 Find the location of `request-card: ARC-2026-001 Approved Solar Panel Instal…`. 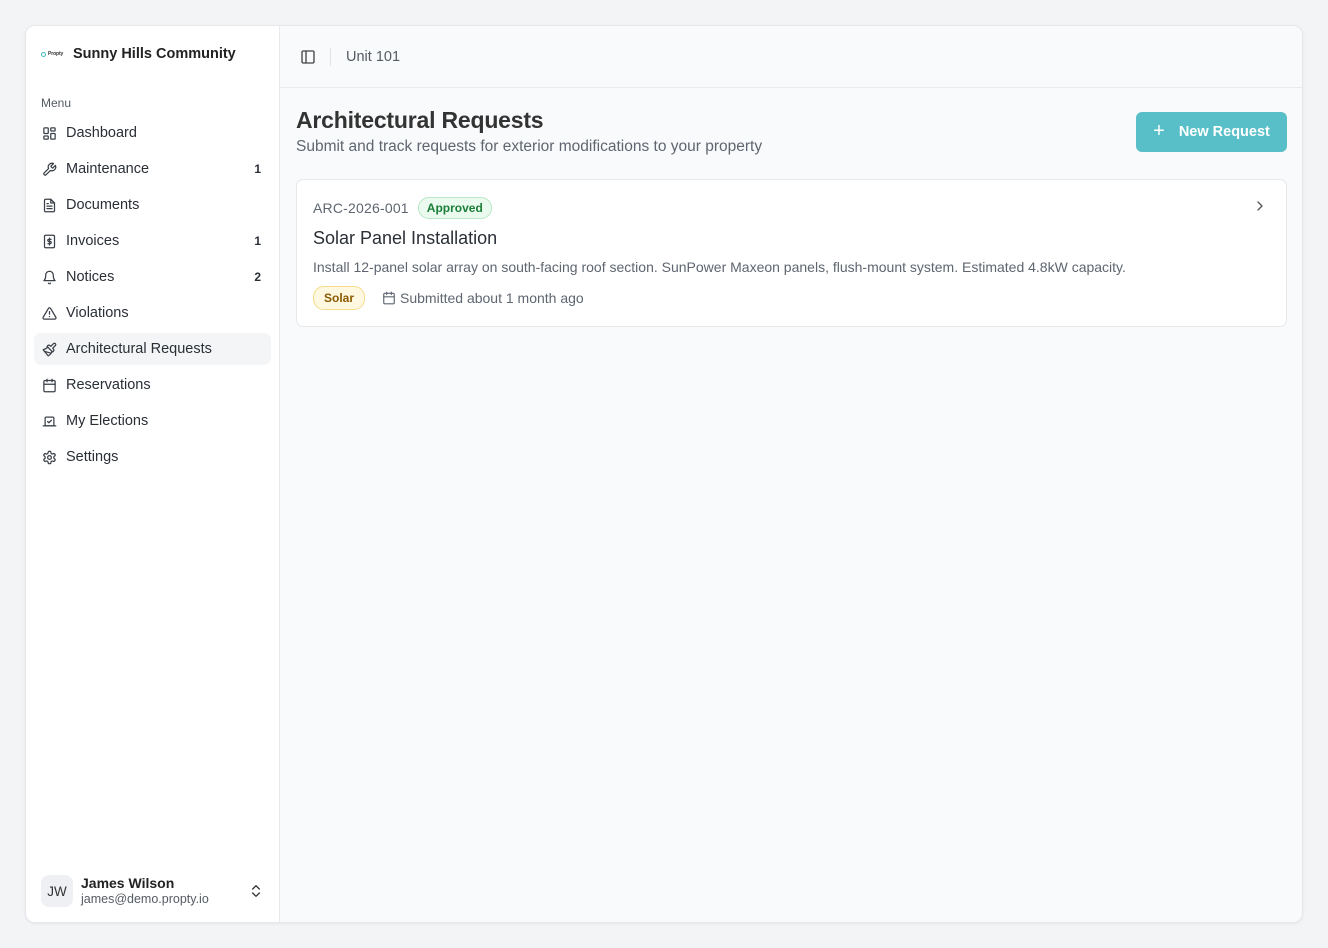

request-card: ARC-2026-001 Approved Solar Panel Instal… is located at coordinates (791, 253).